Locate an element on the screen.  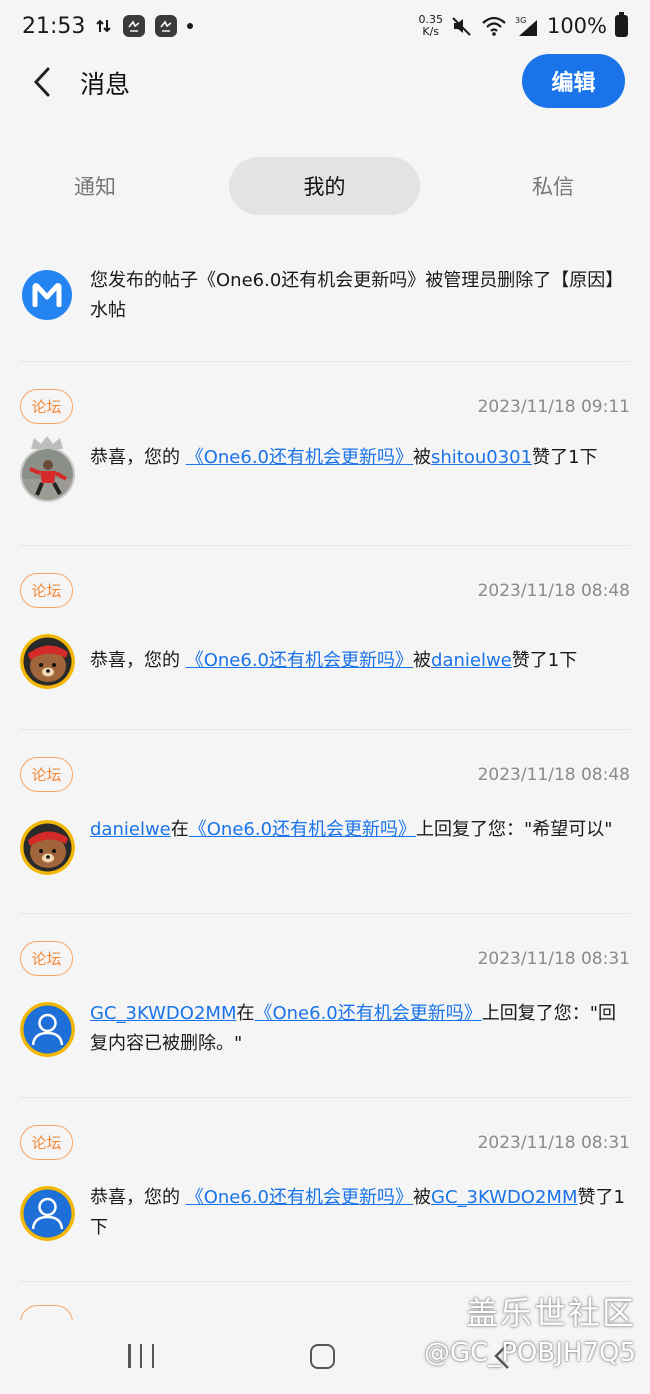
header: 消息 编辑 is located at coordinates (325, 82).